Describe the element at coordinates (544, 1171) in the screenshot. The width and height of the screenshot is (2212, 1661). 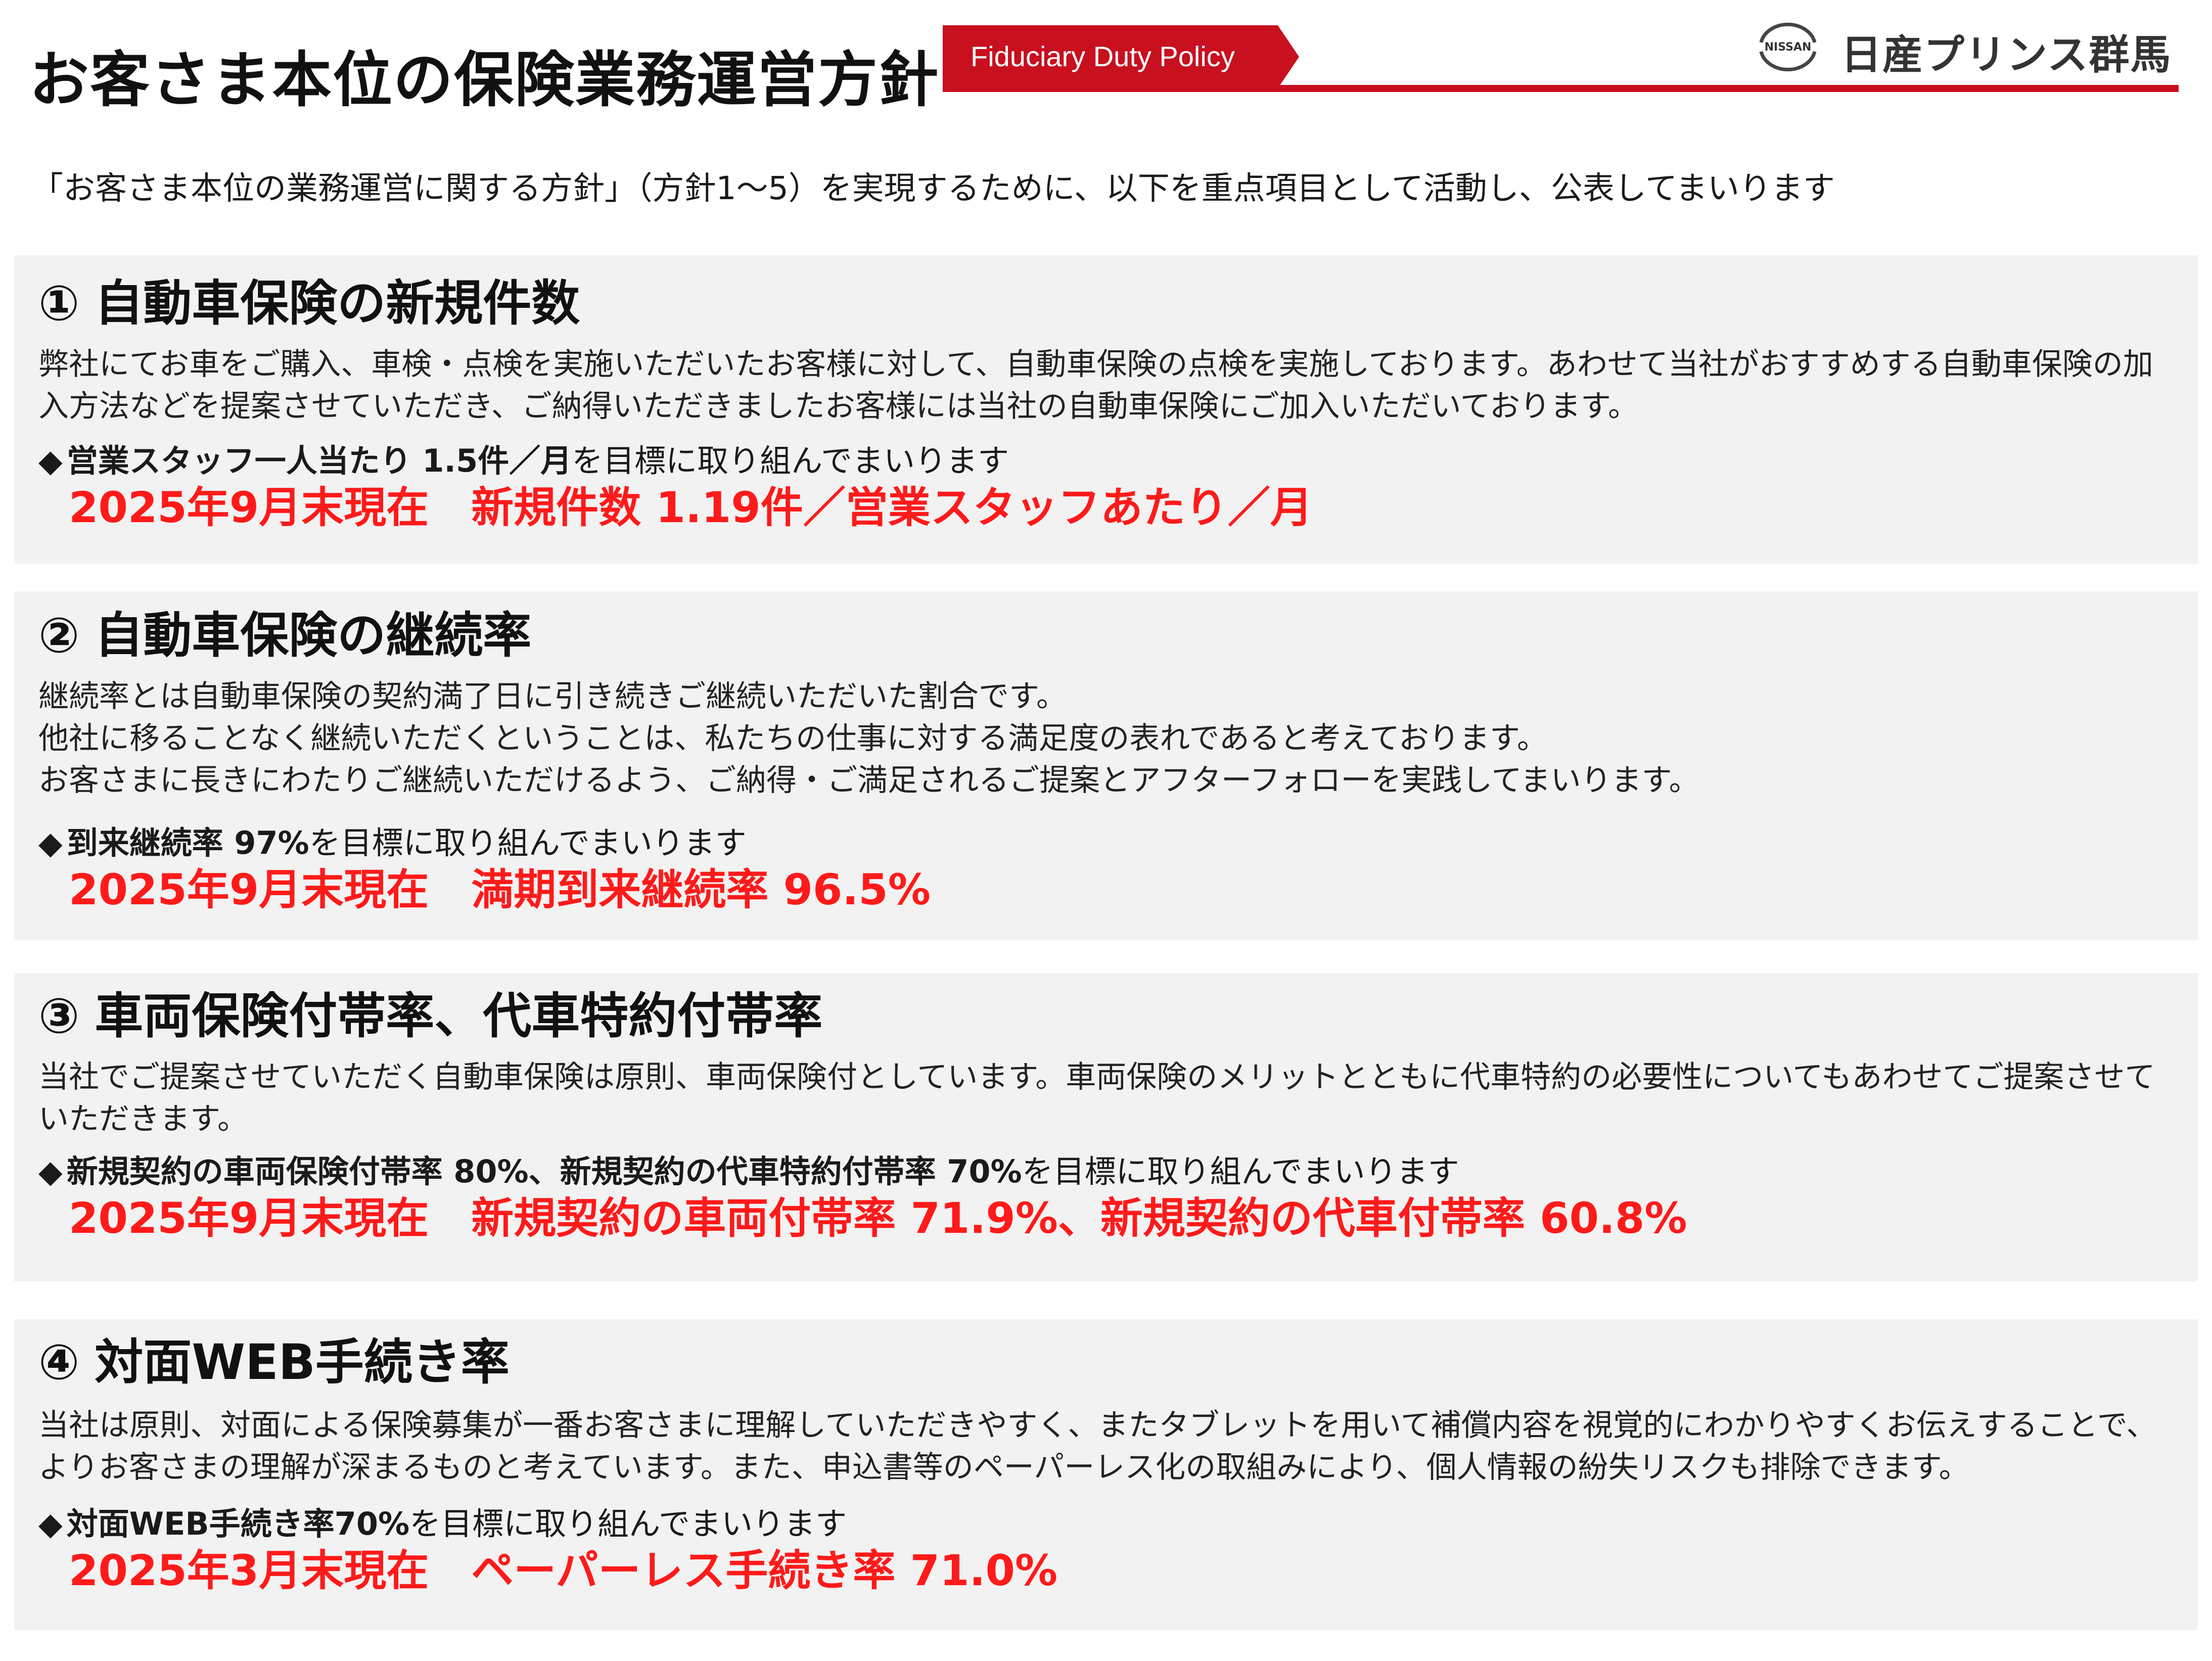
I see `goal-target: 新規契約の車両保険付帯率 80%、新規契約の代車特約付帯率 70%` at that location.